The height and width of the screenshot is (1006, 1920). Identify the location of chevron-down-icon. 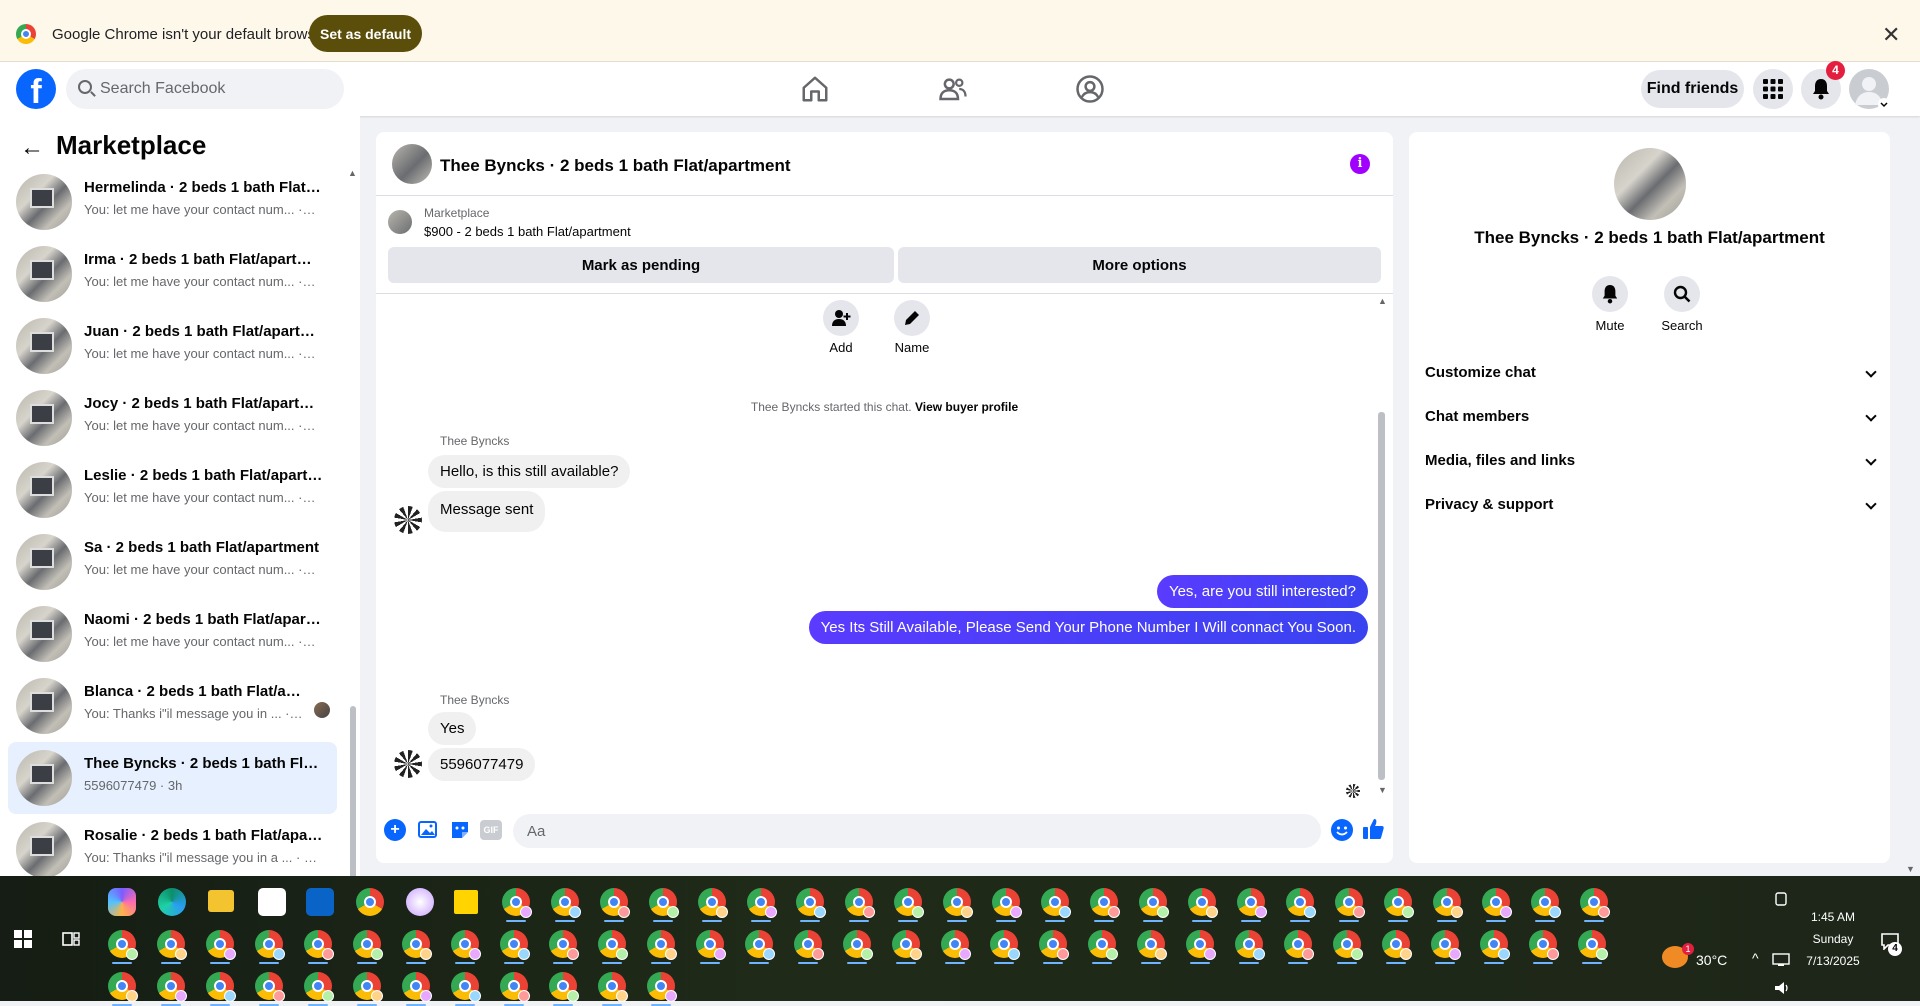
(1884, 104).